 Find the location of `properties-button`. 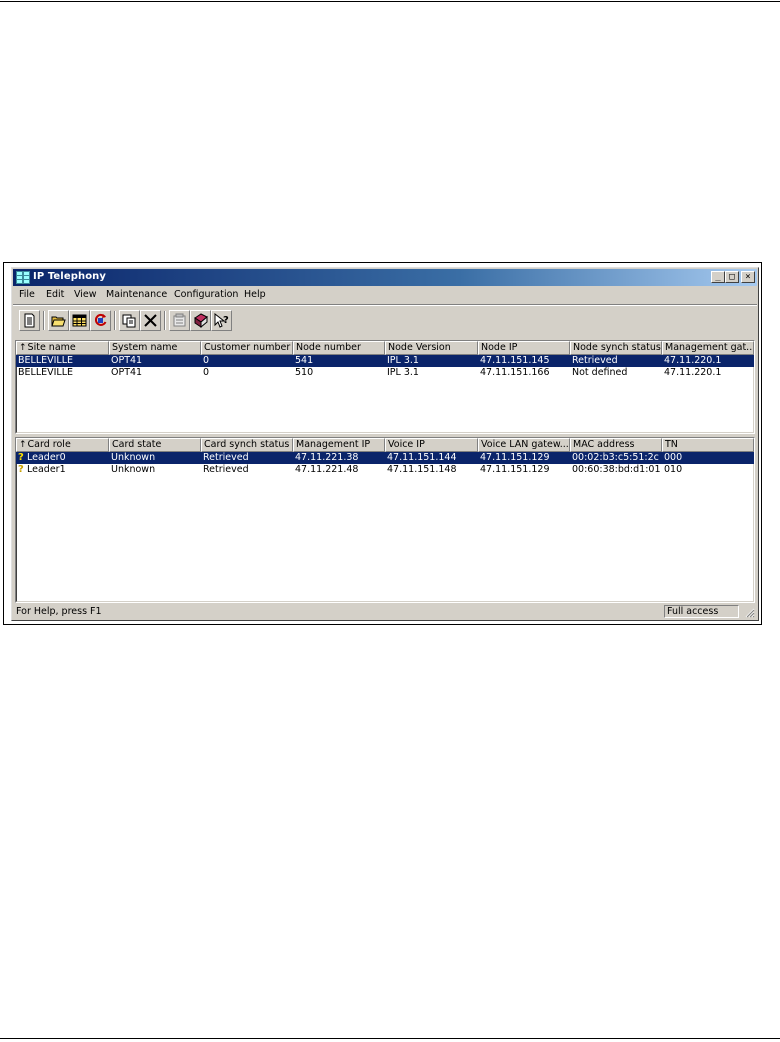

properties-button is located at coordinates (179, 320).